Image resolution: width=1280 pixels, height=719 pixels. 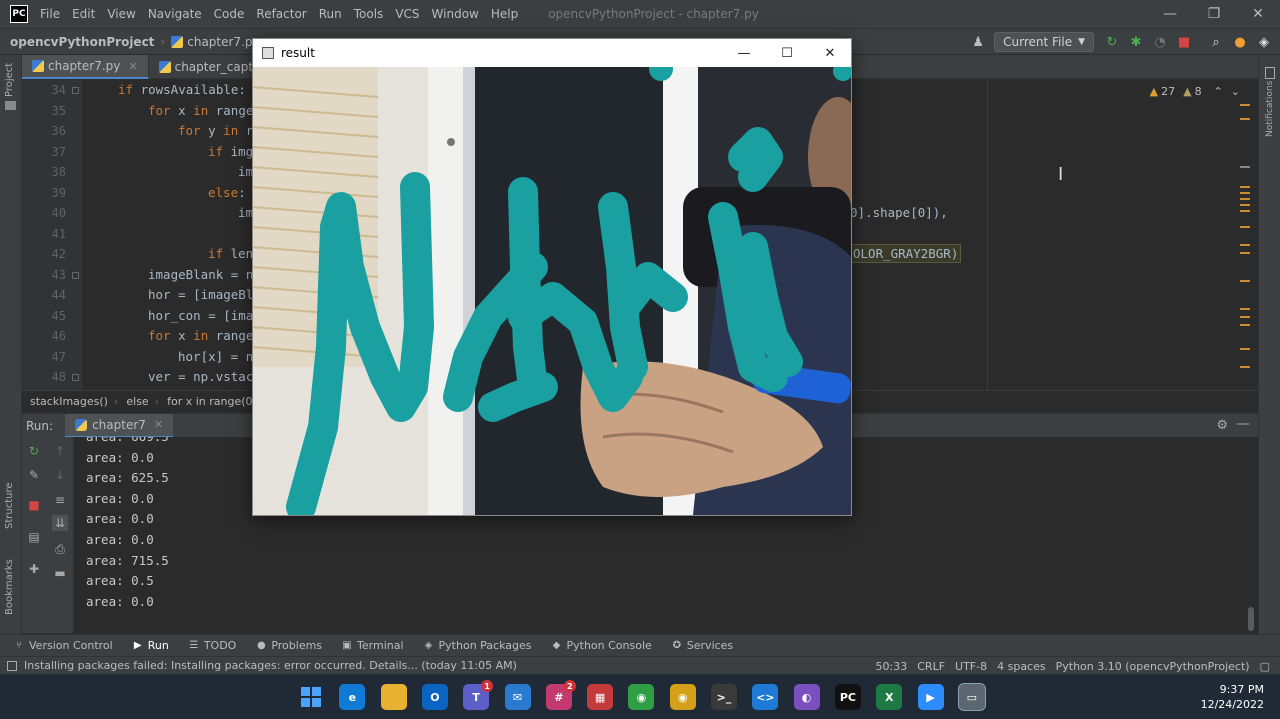 What do you see at coordinates (69, 401) in the screenshot?
I see `code-breadcrumb-item: stackImages()` at bounding box center [69, 401].